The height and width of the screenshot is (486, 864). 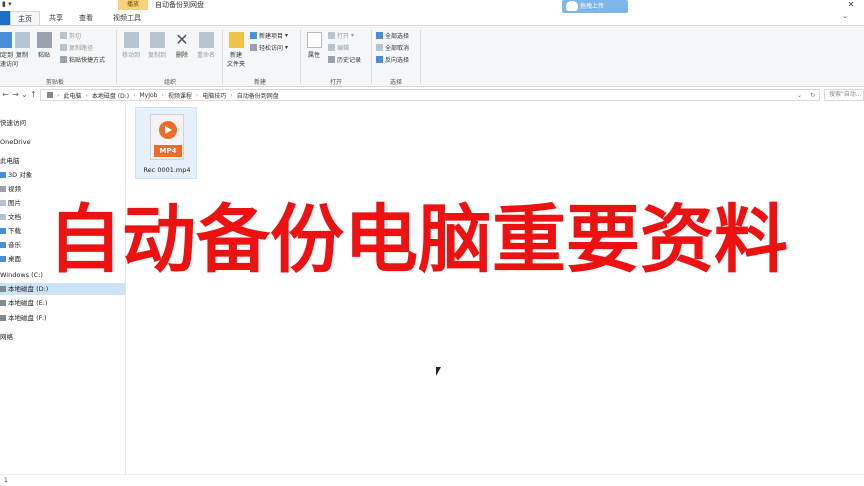 What do you see at coordinates (157, 45) in the screenshot?
I see `copy-to-button: 复制到` at bounding box center [157, 45].